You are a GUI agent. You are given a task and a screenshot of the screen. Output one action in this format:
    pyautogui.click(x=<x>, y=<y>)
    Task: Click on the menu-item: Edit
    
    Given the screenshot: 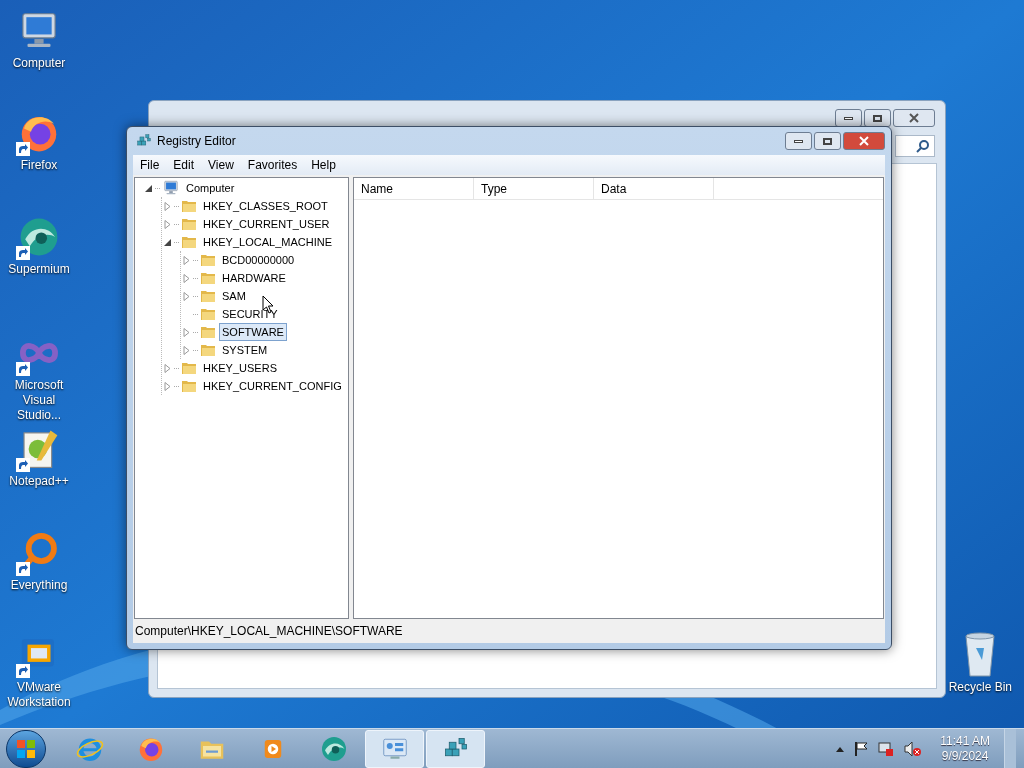 What is the action you would take?
    pyautogui.click(x=184, y=165)
    